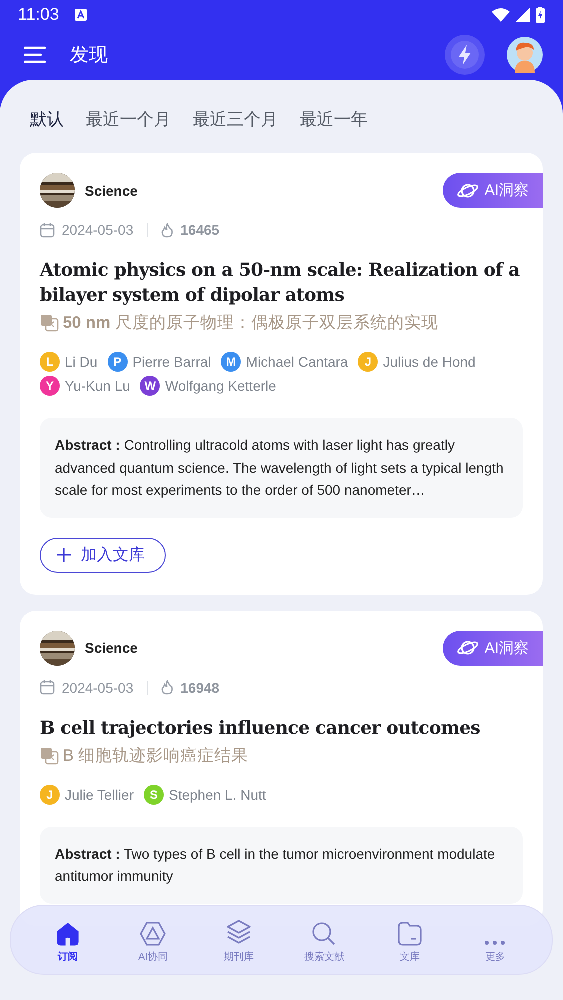 The image size is (563, 1000). What do you see at coordinates (220, 386) in the screenshot?
I see `author-name: Wolfgang Ketterle` at bounding box center [220, 386].